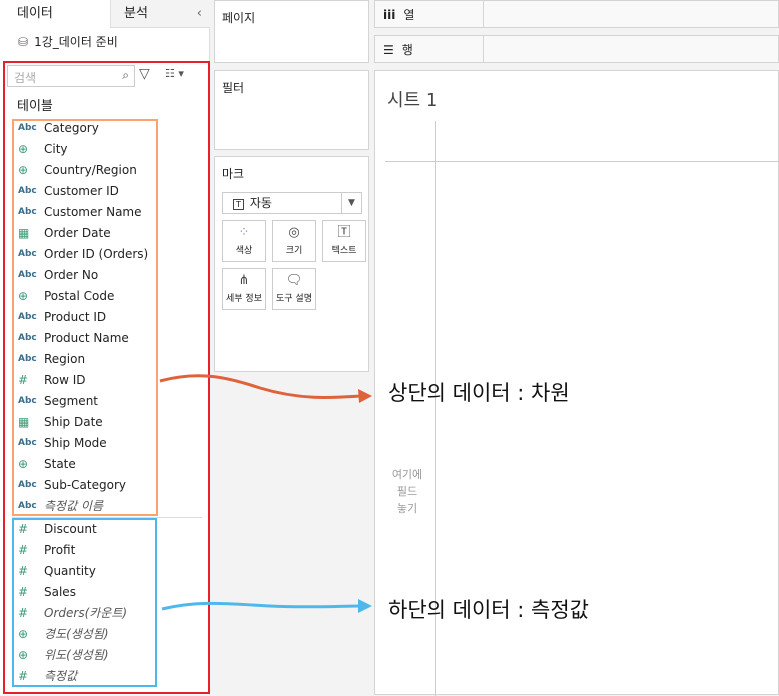 The width and height of the screenshot is (779, 696). I want to click on blue-arrowhead, so click(365, 606).